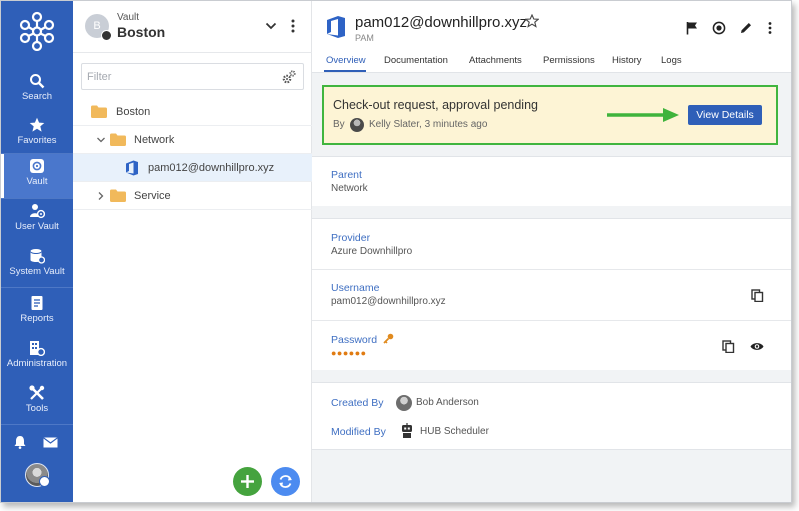 The image size is (799, 511). I want to click on vault-avatar: B, so click(98, 27).